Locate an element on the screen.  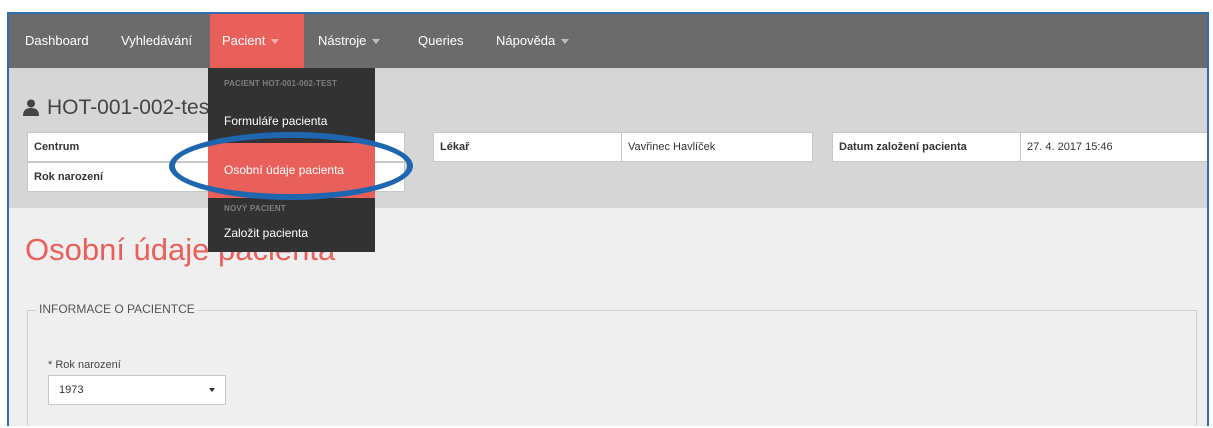
nav-nastroje-label: Nástroje is located at coordinates (342, 40).